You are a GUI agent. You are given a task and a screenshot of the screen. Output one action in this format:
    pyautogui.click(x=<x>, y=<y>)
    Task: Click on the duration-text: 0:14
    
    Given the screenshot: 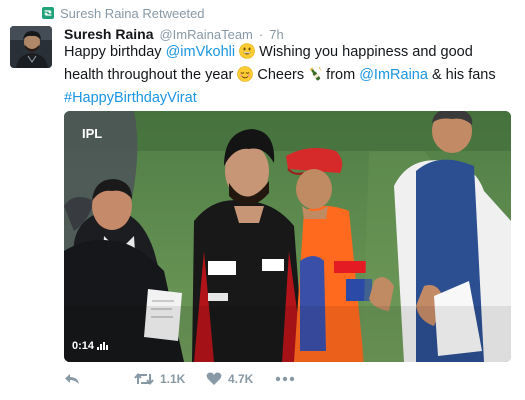 What is the action you would take?
    pyautogui.click(x=83, y=346)
    